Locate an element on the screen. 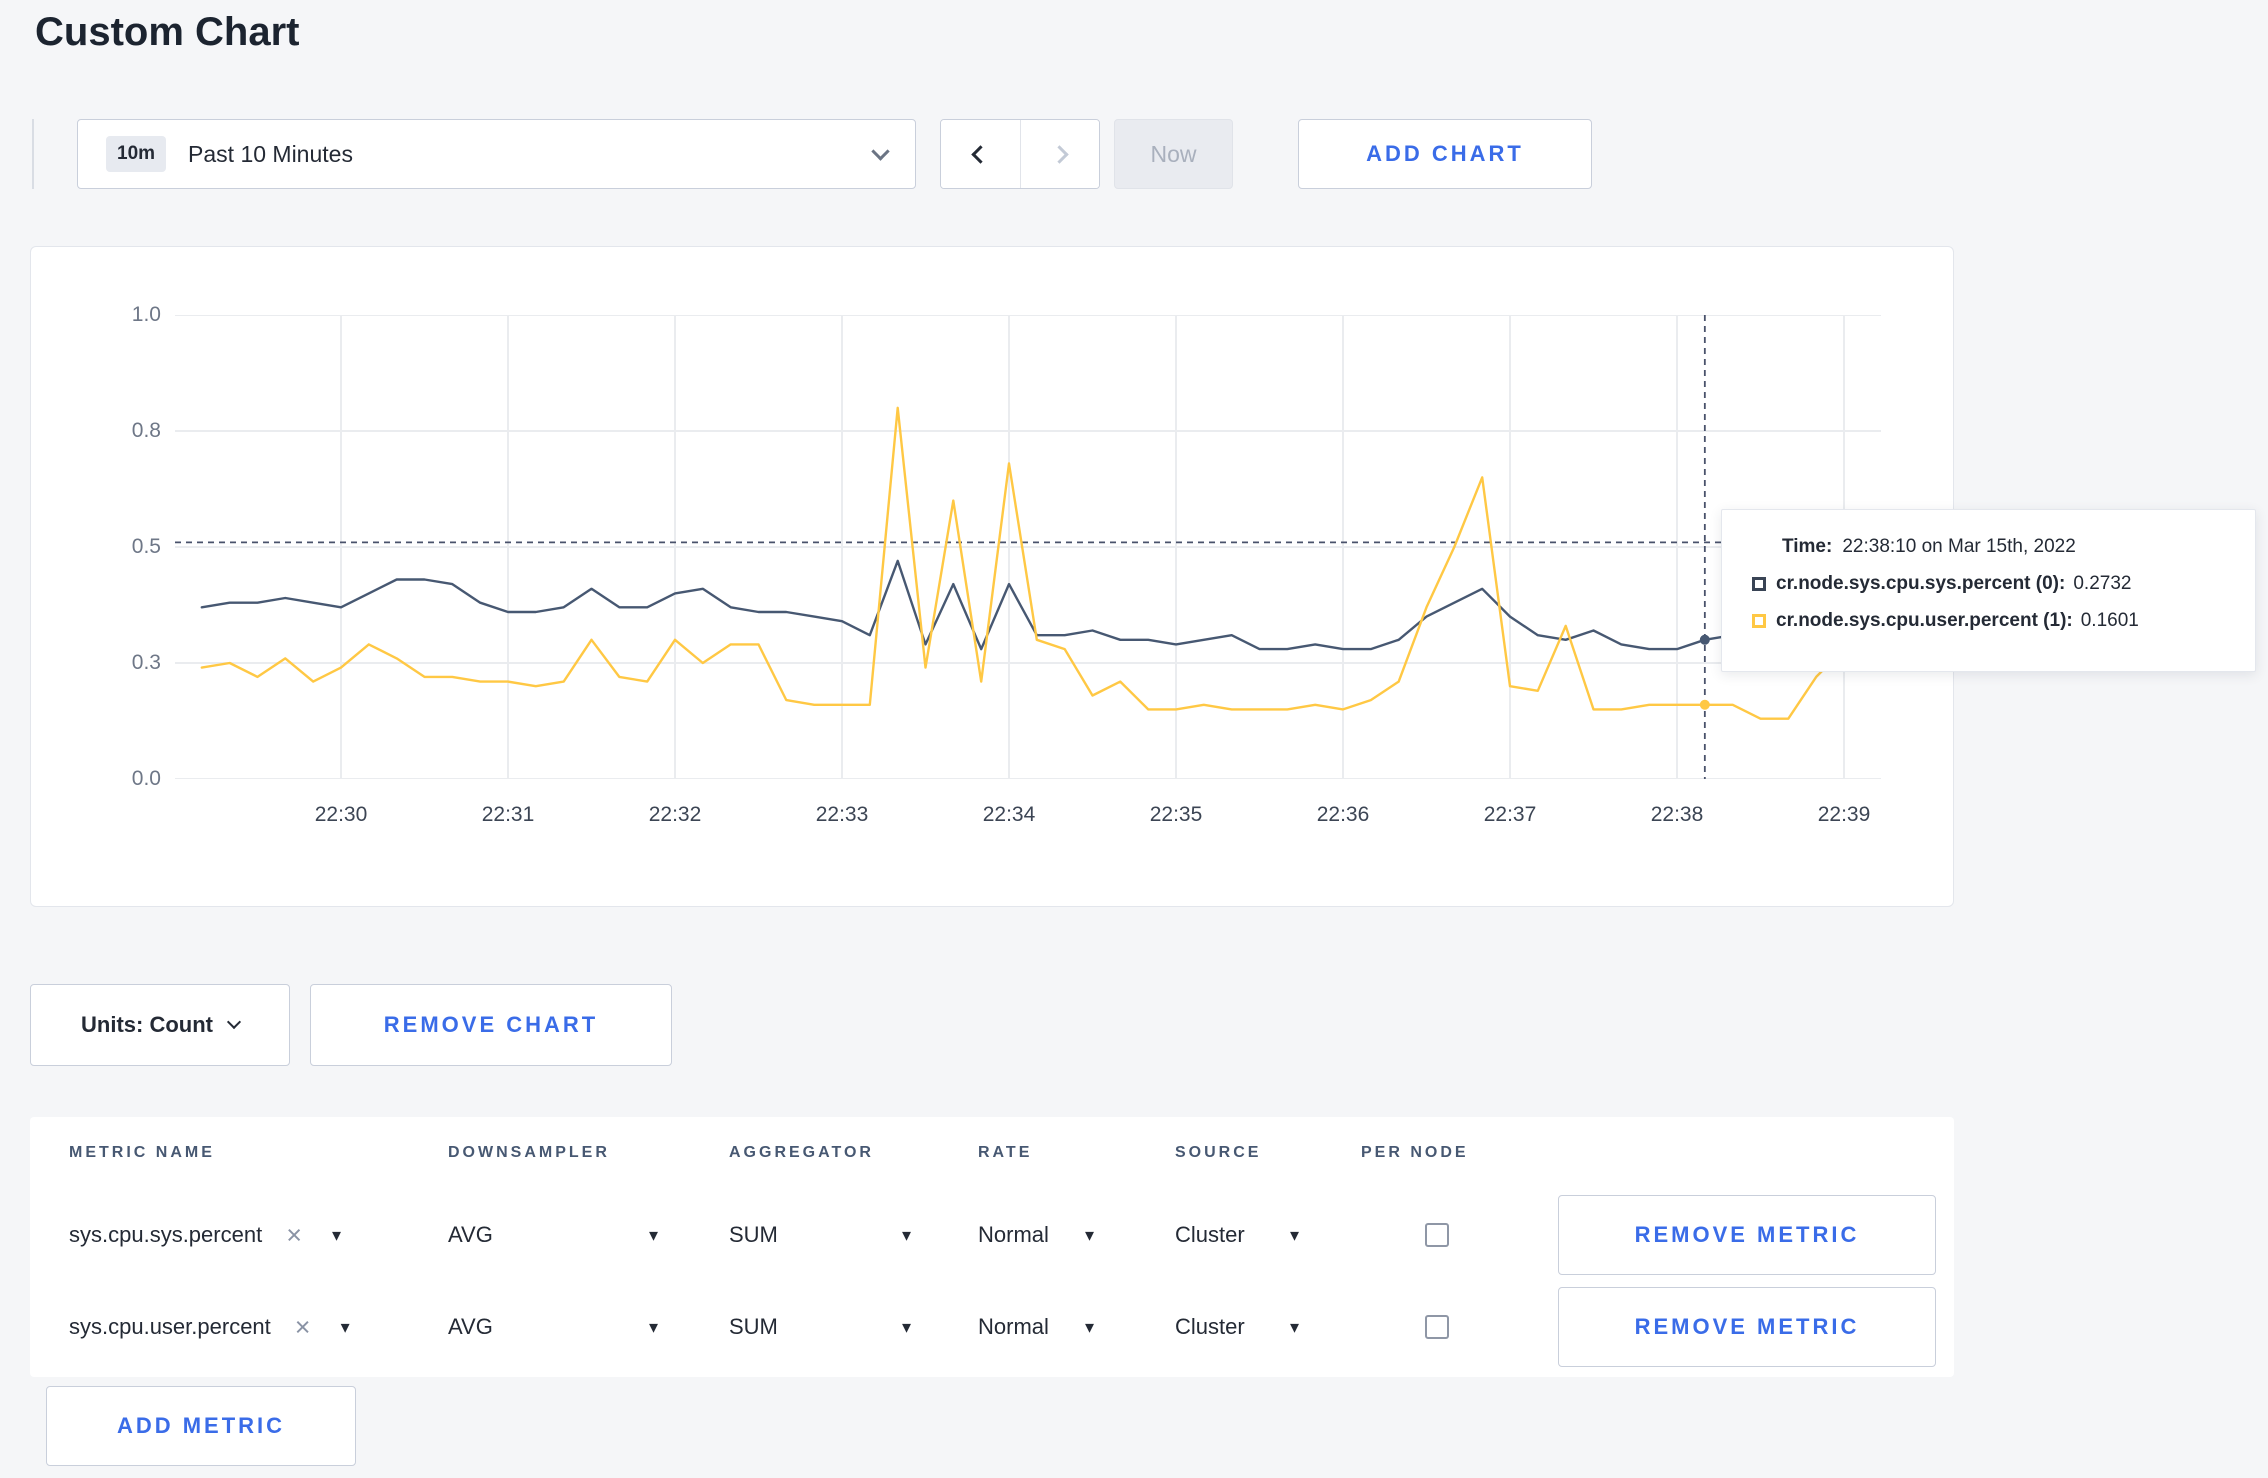  metric-name-value: sys.cpu.sys.percent is located at coordinates (166, 1234).